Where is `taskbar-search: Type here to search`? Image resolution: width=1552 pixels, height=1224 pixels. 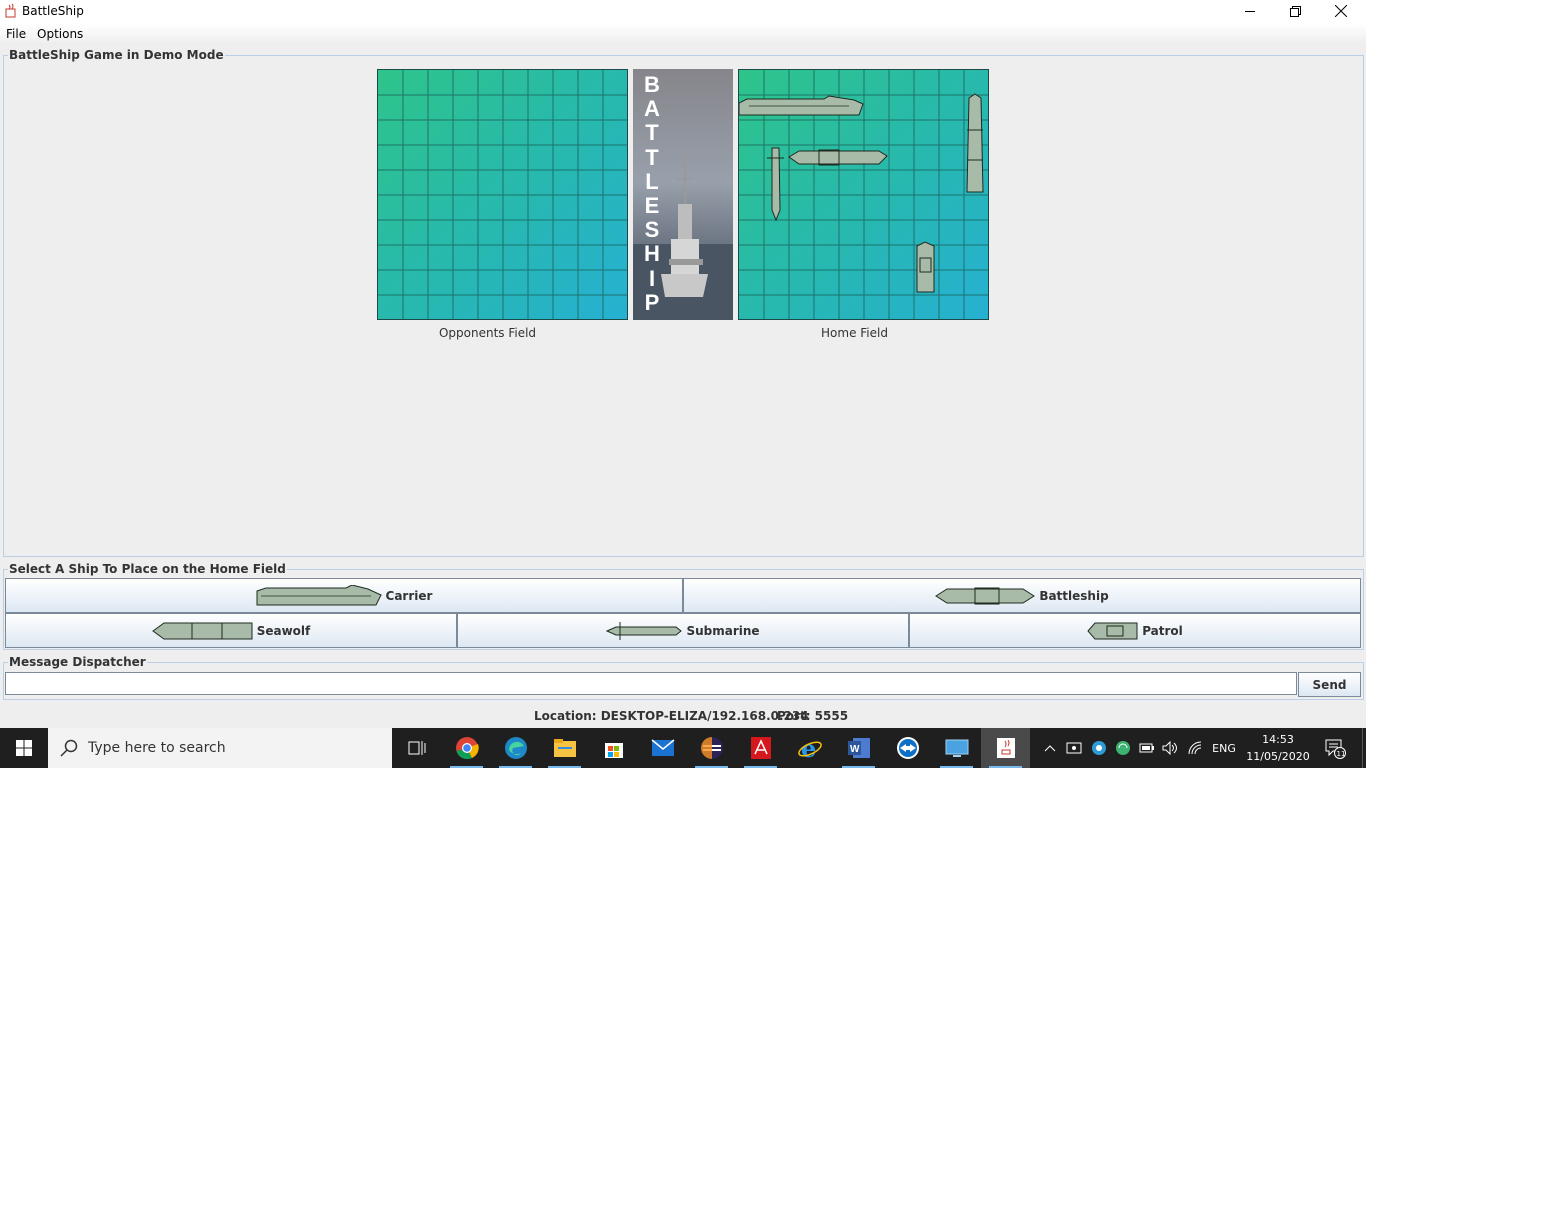 taskbar-search: Type here to search is located at coordinates (220, 748).